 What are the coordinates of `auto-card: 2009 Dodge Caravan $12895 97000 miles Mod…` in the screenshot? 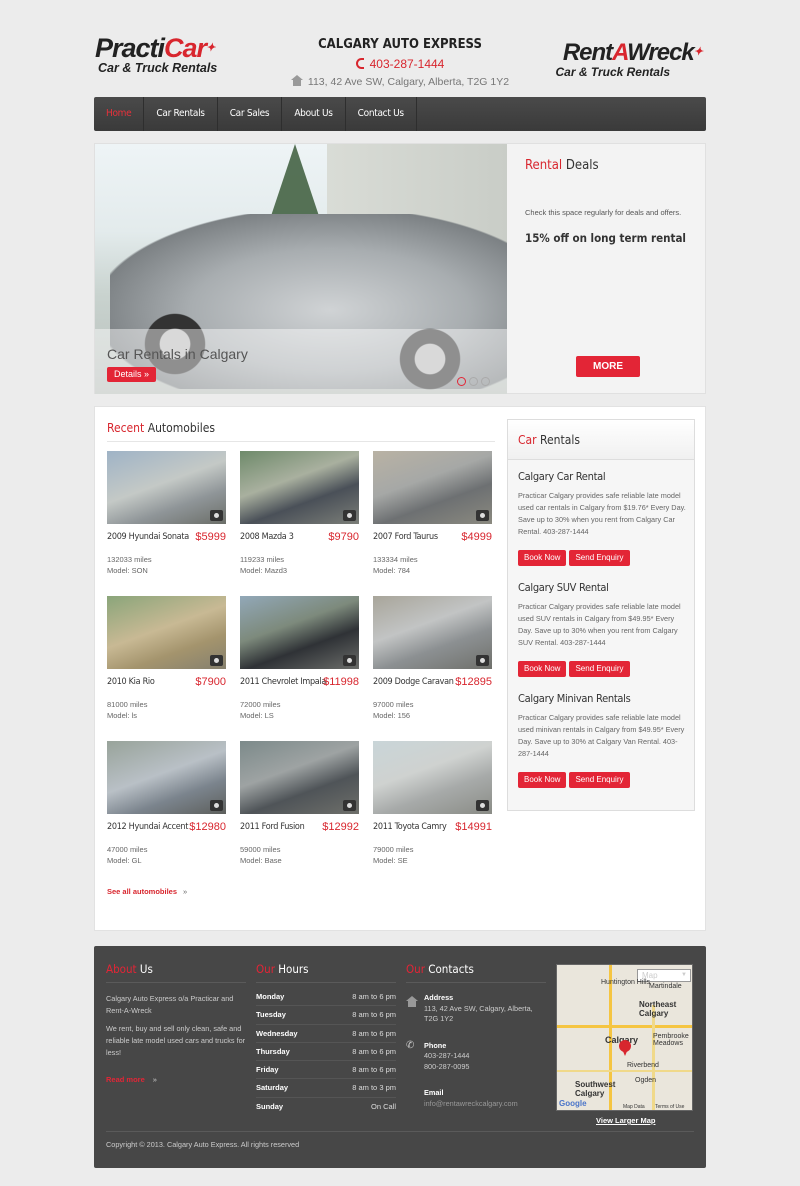 It's located at (432, 658).